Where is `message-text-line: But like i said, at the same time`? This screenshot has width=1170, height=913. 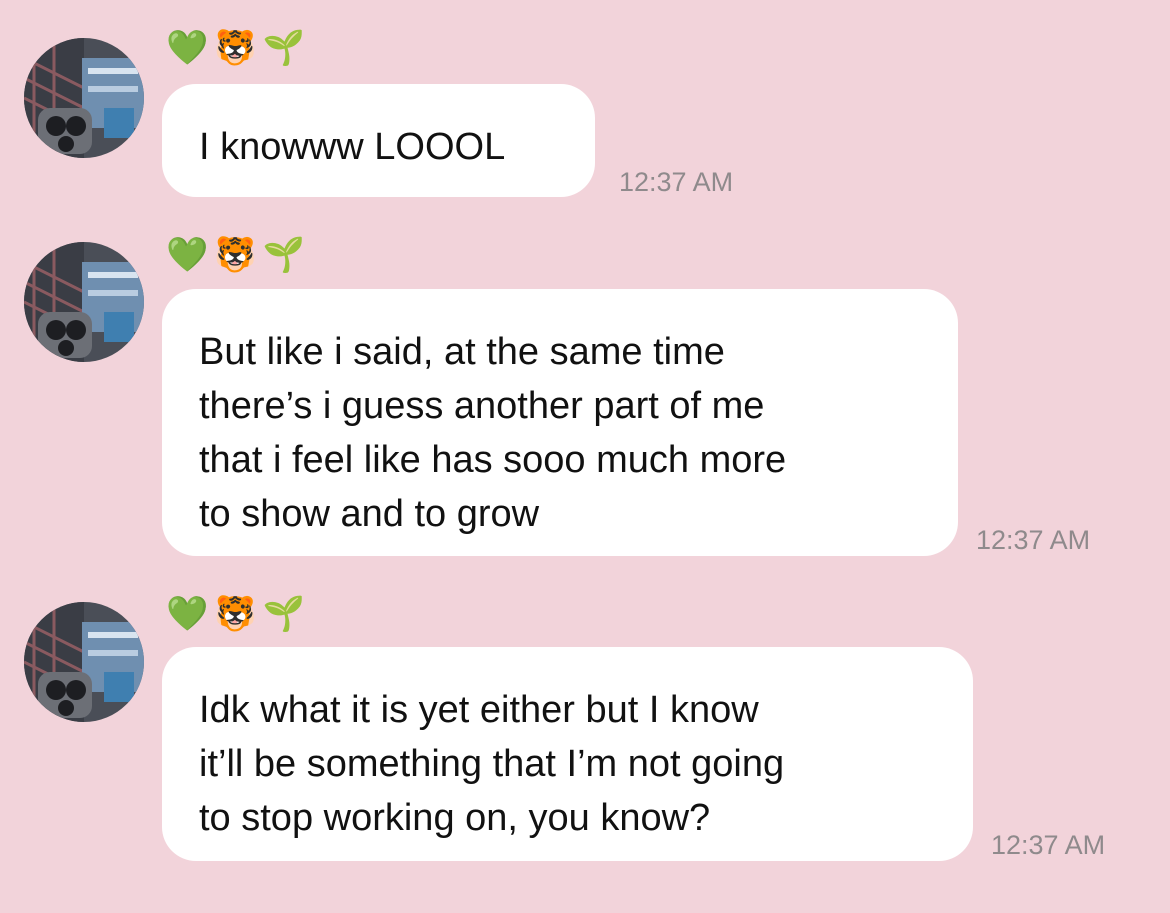 message-text-line: But like i said, at the same time is located at coordinates (462, 352).